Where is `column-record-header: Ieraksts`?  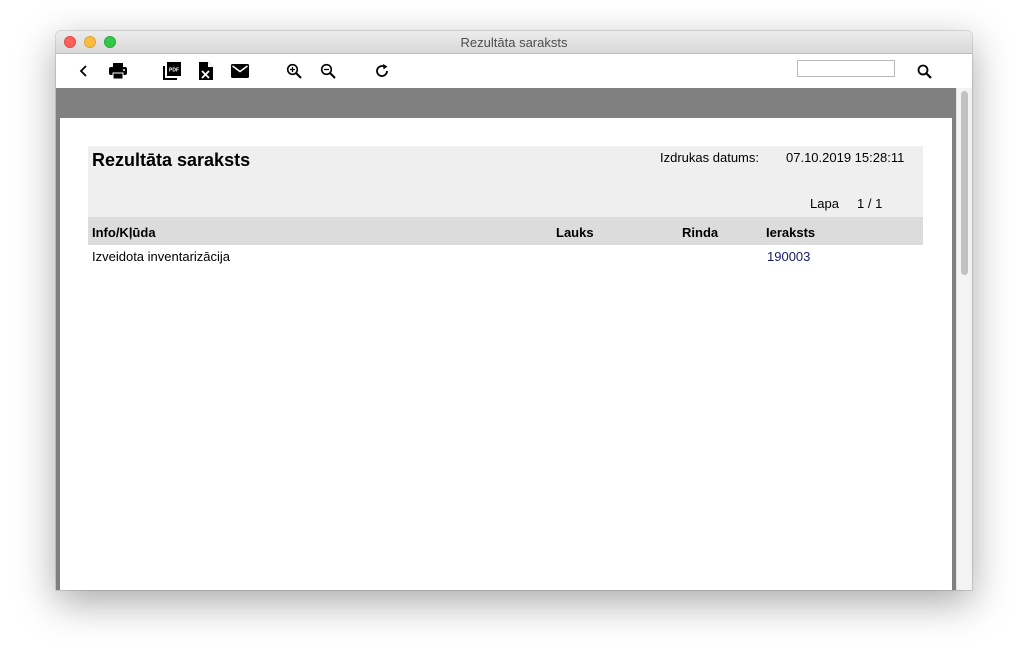
column-record-header: Ieraksts is located at coordinates (791, 232).